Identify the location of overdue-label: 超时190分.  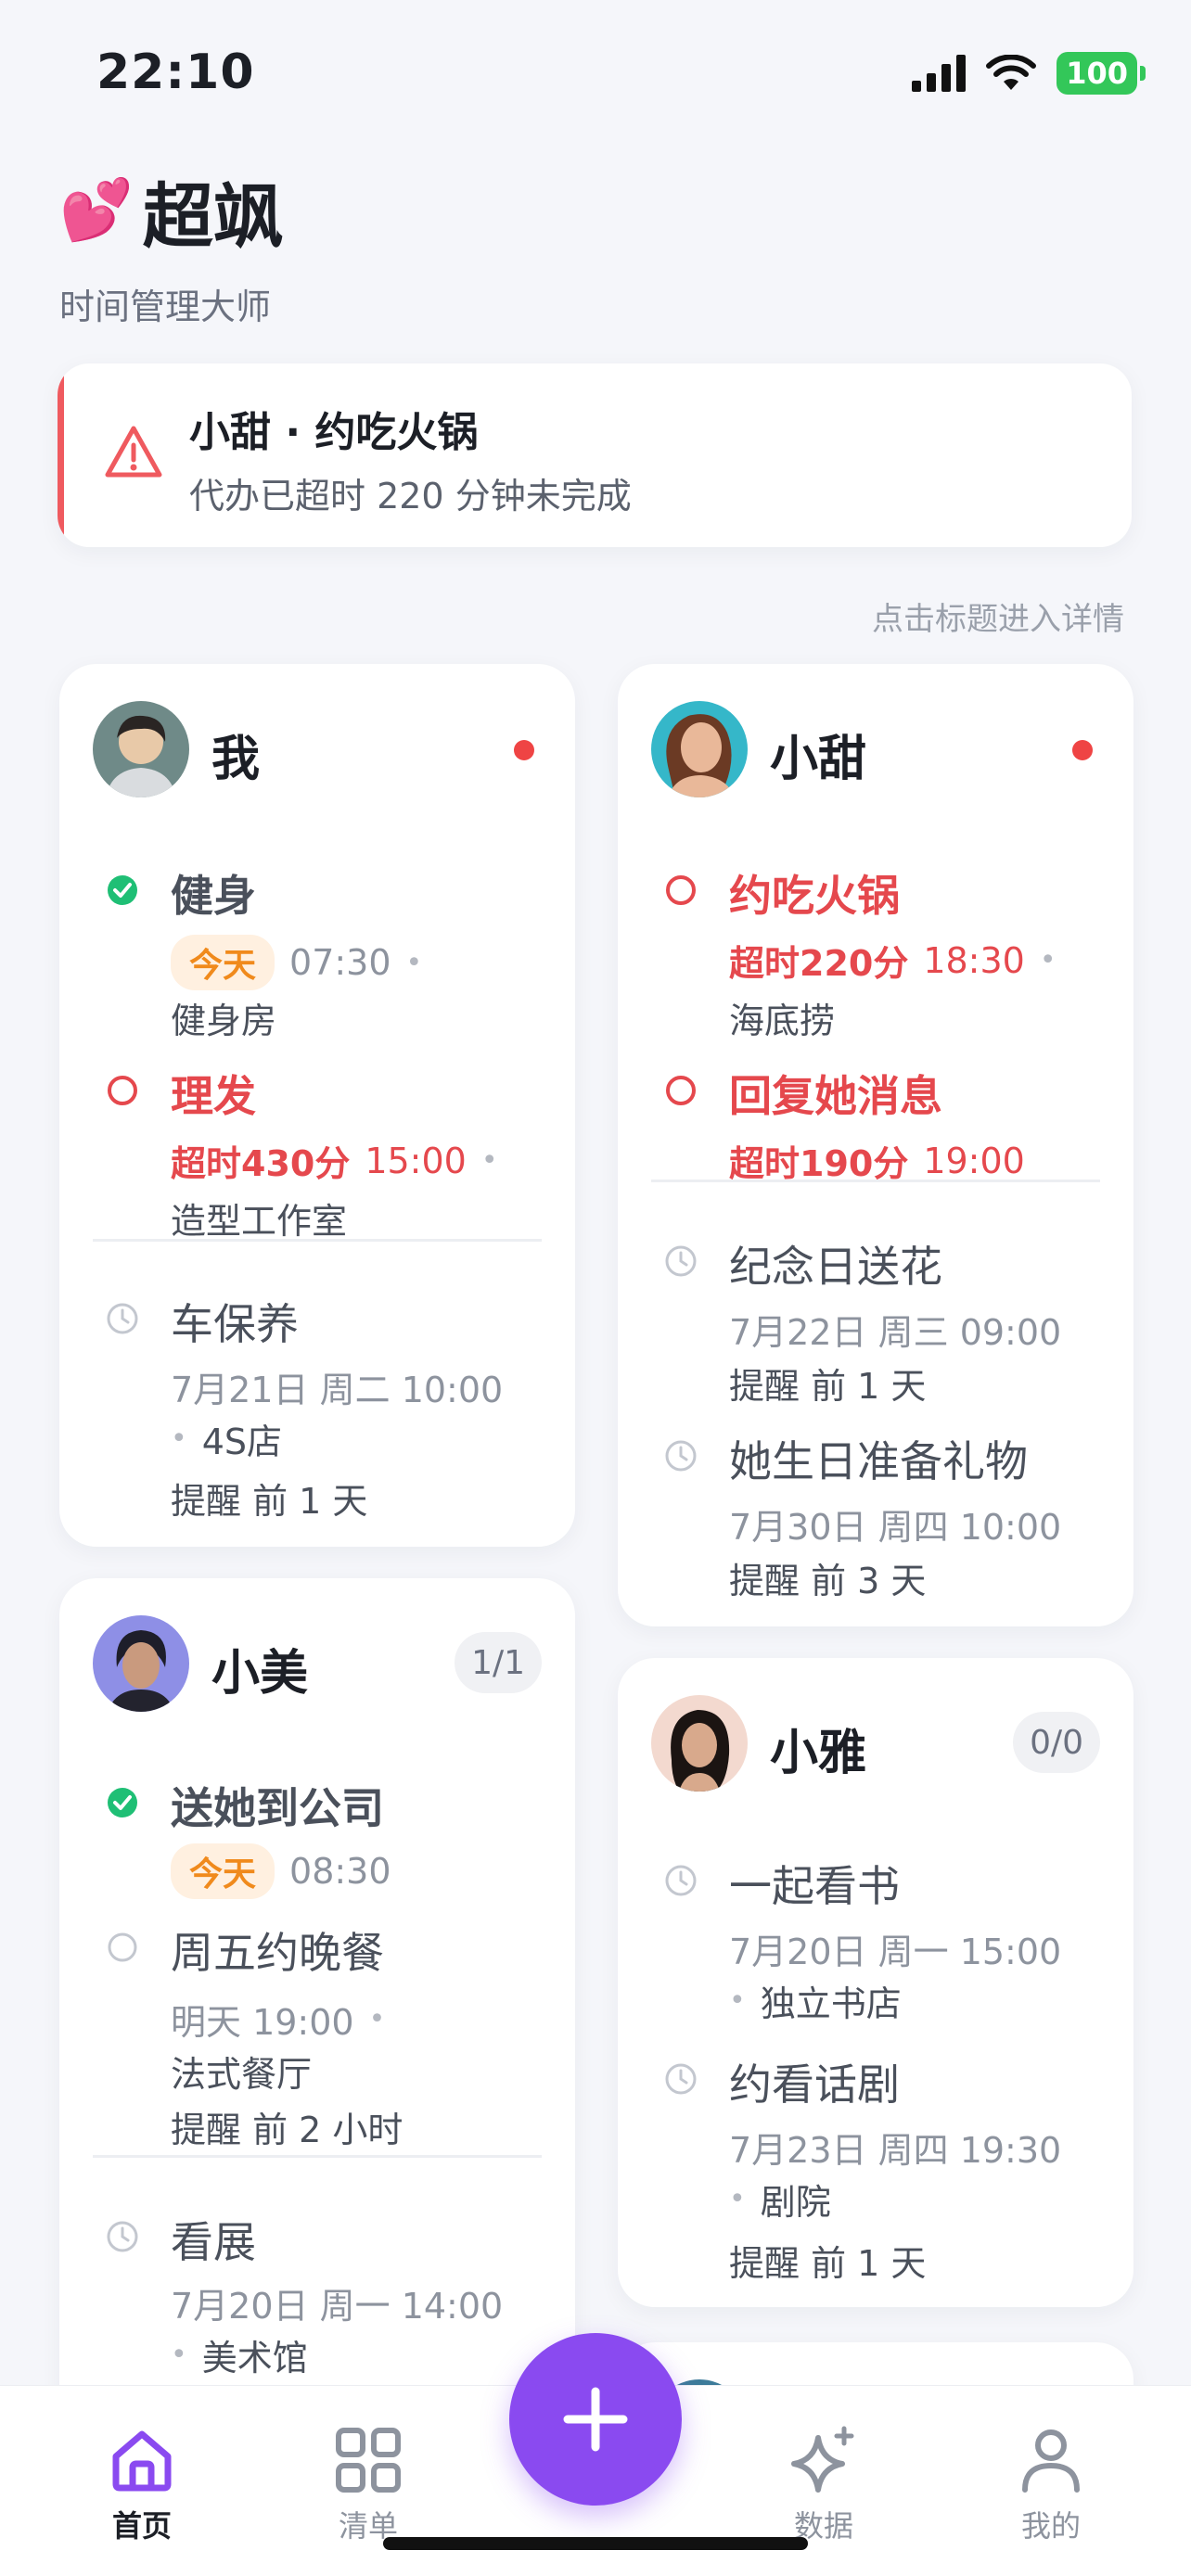
(819, 1163).